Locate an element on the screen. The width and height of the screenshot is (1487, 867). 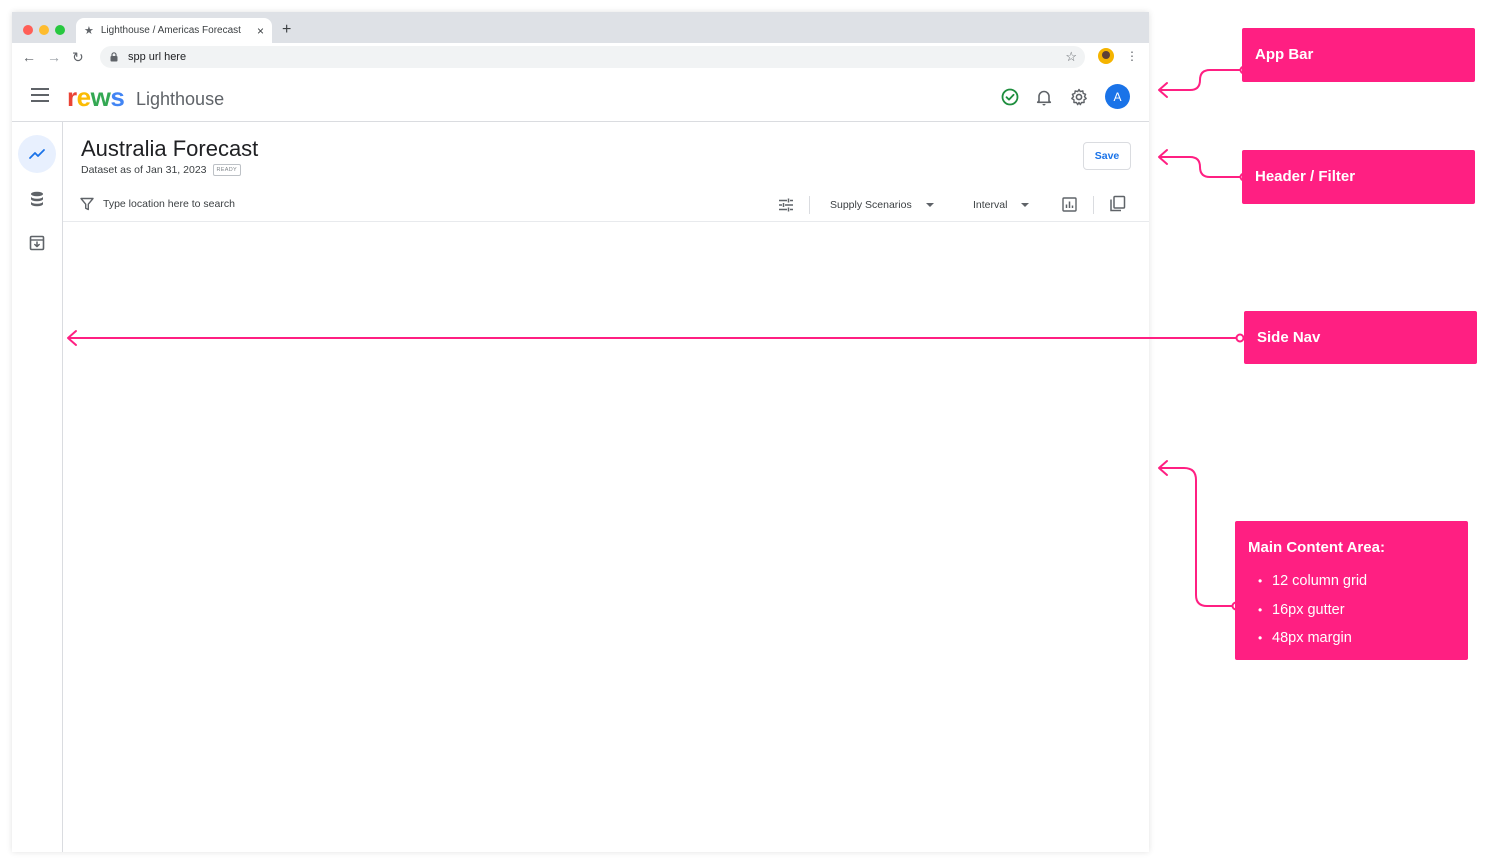
browser-tab: ★ Lighthouse / Americas Forecast × is located at coordinates (174, 30).